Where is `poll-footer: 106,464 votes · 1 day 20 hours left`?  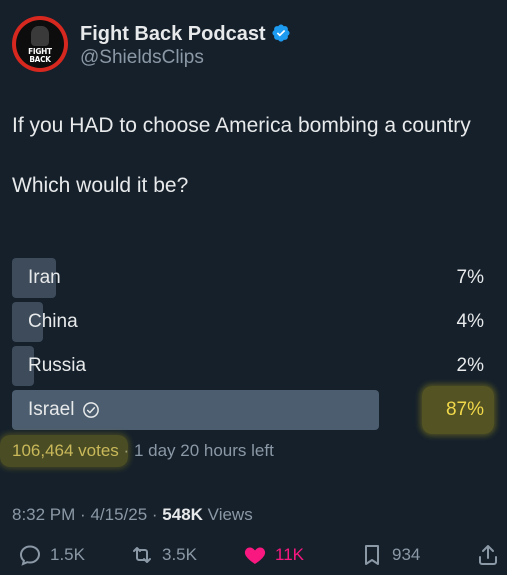 poll-footer: 106,464 votes · 1 day 20 hours left is located at coordinates (143, 451).